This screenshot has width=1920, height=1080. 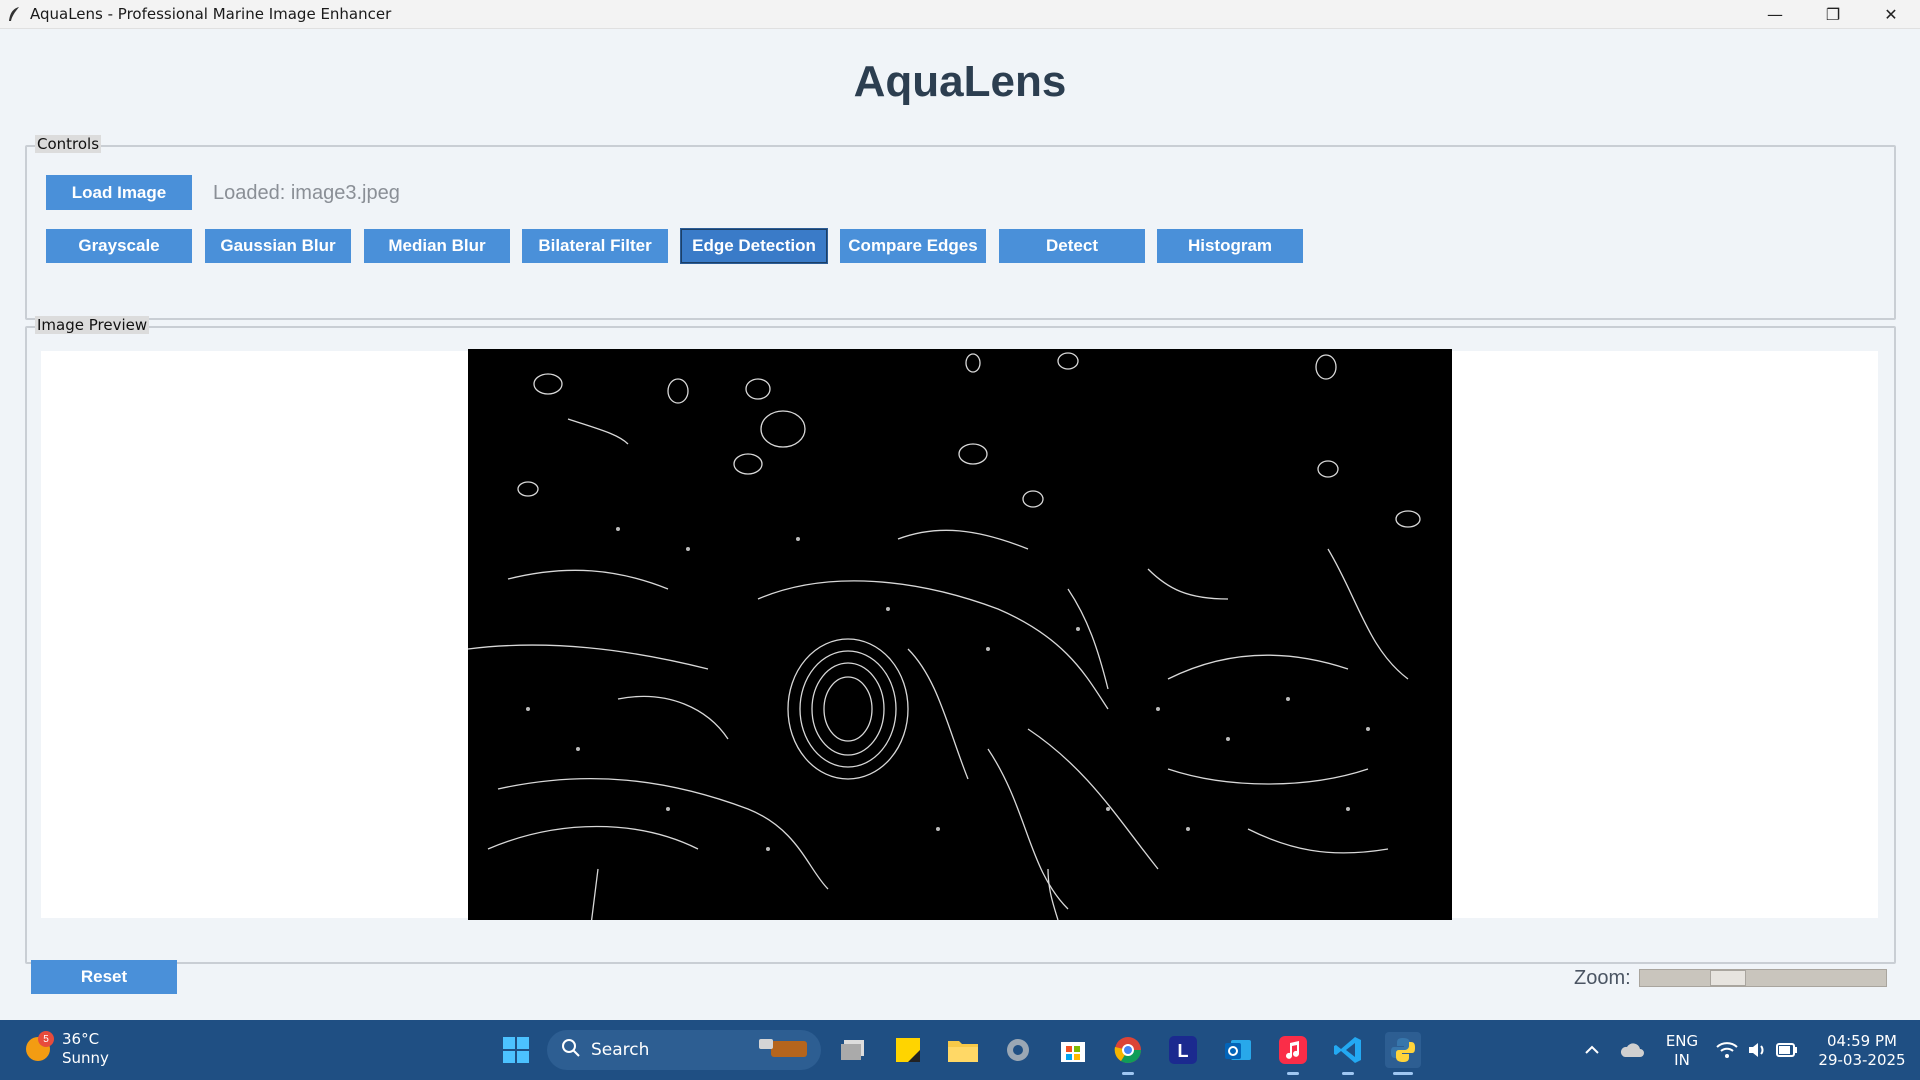 I want to click on vscode-running-indicator, so click(x=1348, y=1073).